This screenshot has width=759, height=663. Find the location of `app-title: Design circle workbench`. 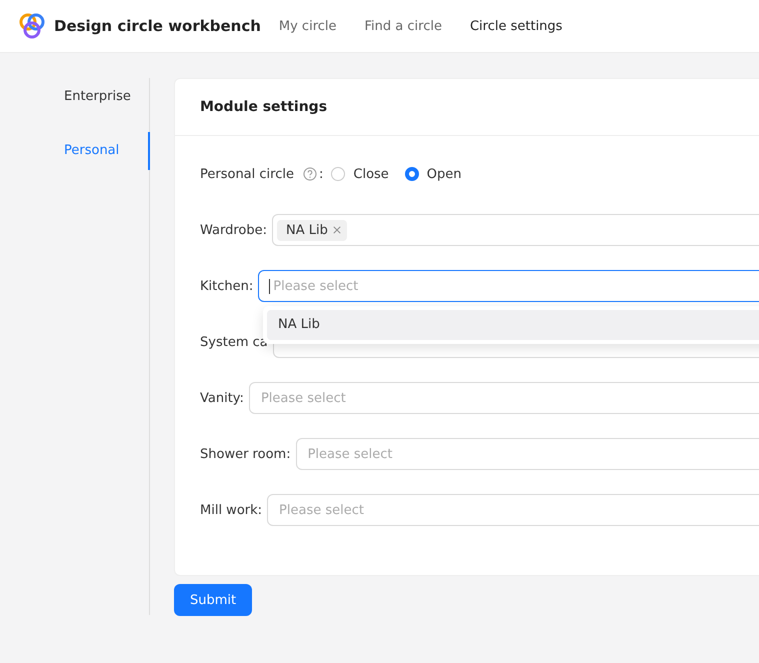

app-title: Design circle workbench is located at coordinates (157, 26).